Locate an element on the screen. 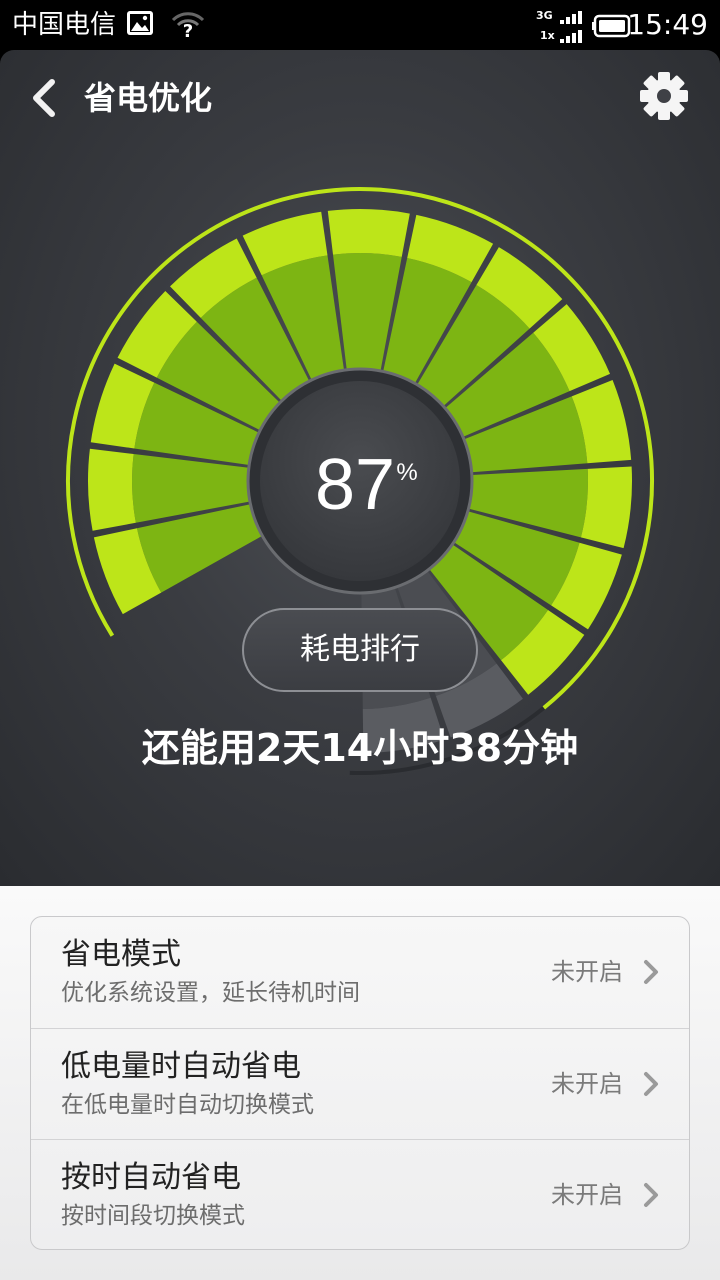 This screenshot has height=1280, width=720. network-3g-label: 3G is located at coordinates (544, 15).